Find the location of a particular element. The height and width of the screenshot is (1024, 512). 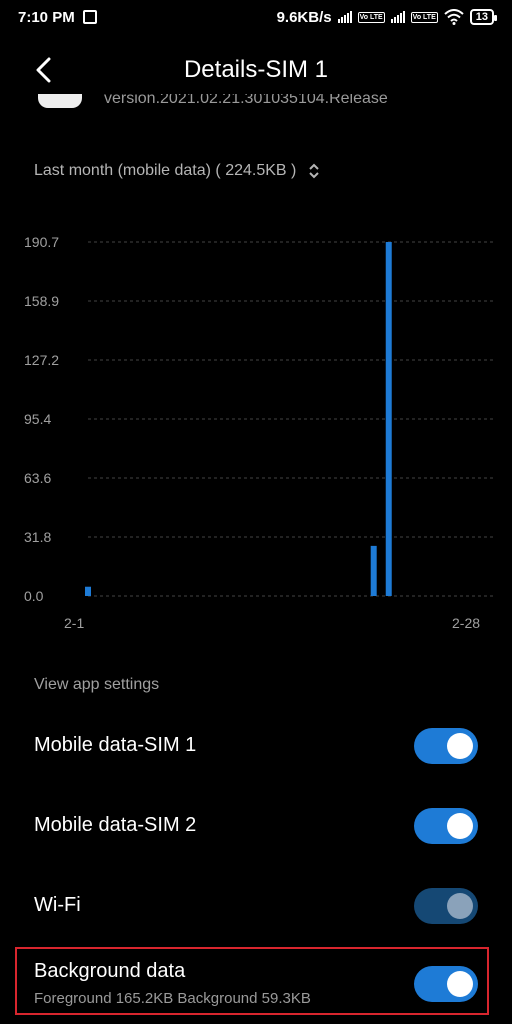

app-info-row: version.2021.02.21.301035104.Release is located at coordinates (256, 108).